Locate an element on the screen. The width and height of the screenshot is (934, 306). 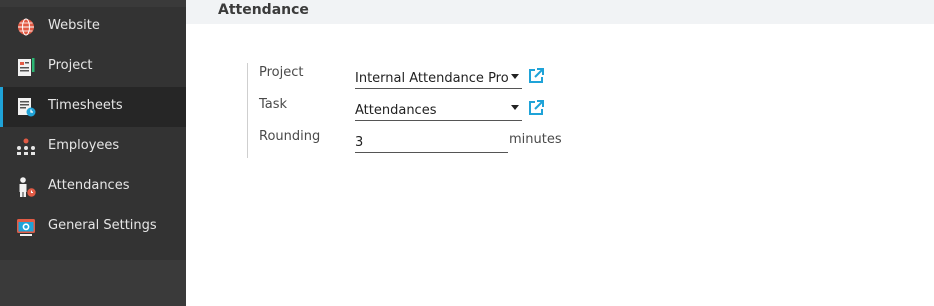
form-divider is located at coordinates (247, 110).